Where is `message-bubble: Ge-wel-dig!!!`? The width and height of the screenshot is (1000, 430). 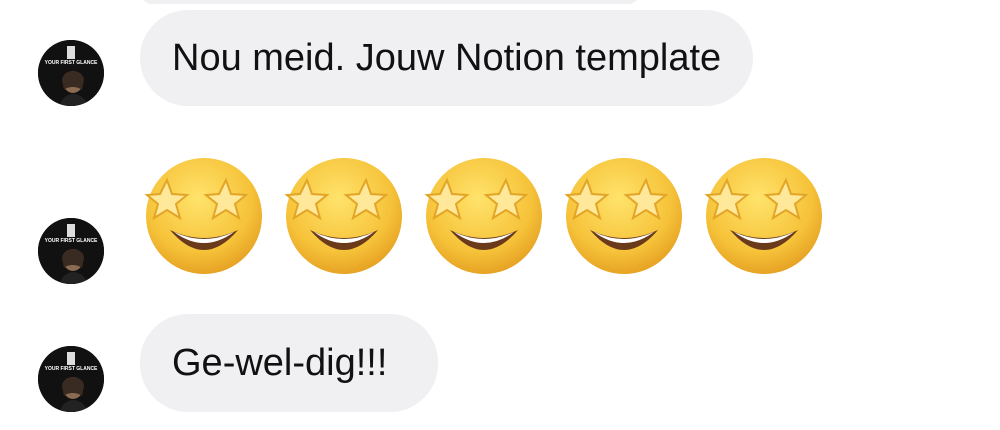 message-bubble: Ge-wel-dig!!! is located at coordinates (289, 363).